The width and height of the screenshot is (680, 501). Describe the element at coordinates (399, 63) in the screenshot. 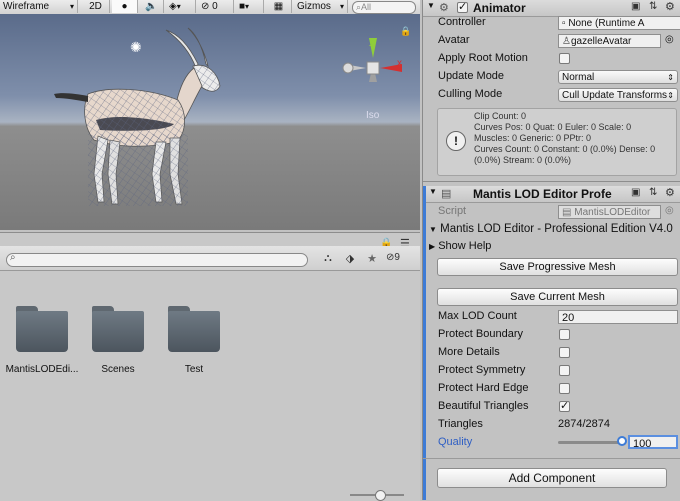

I see `gizmo-x-label: x` at that location.